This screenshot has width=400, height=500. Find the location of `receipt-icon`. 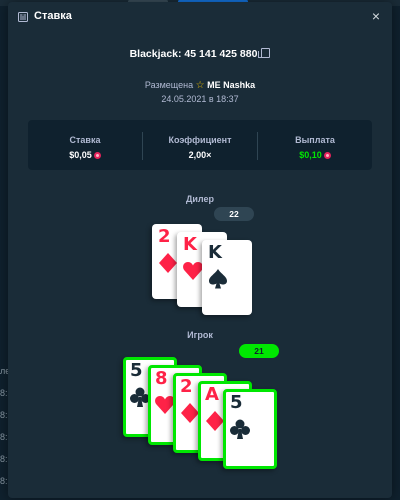

receipt-icon is located at coordinates (23, 17).